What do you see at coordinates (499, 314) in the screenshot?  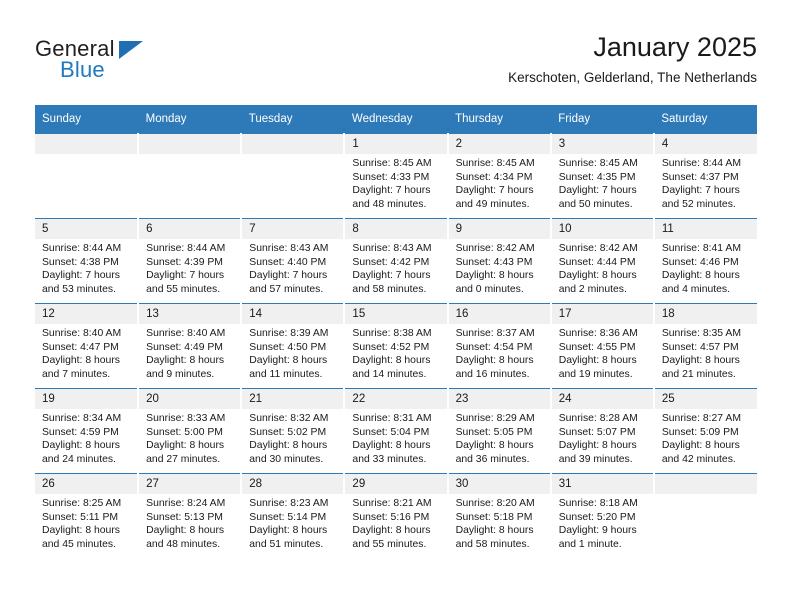 I see `day-number: 16` at bounding box center [499, 314].